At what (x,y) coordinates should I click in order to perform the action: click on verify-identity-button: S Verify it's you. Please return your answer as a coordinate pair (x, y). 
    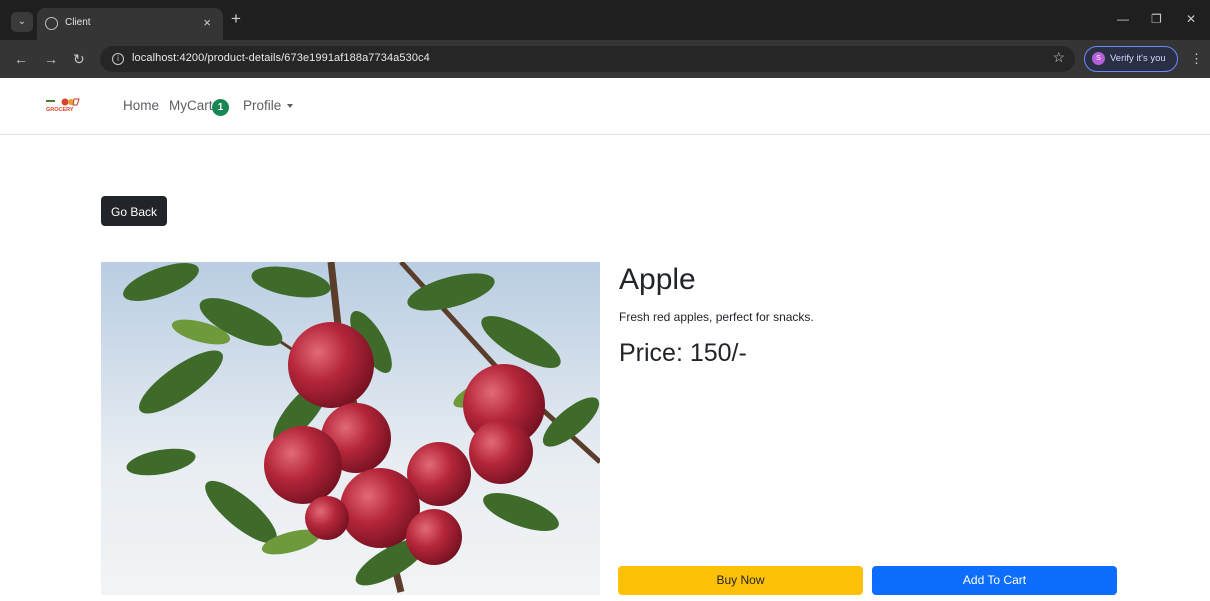
    Looking at the image, I should click on (1131, 59).